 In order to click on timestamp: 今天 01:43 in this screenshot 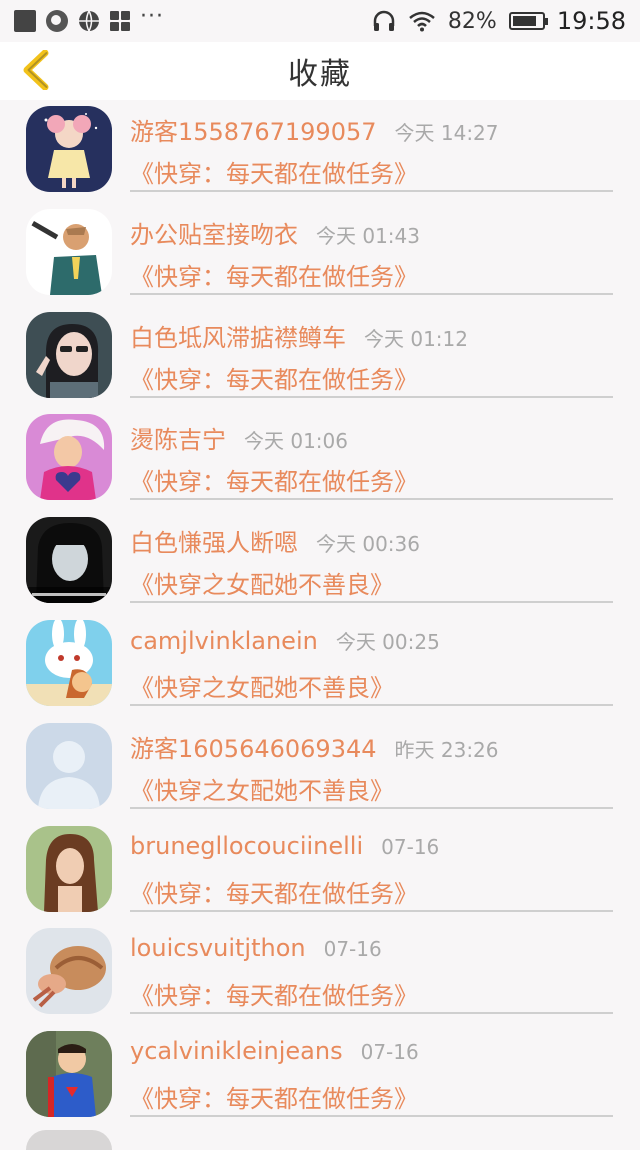, I will do `click(368, 235)`.